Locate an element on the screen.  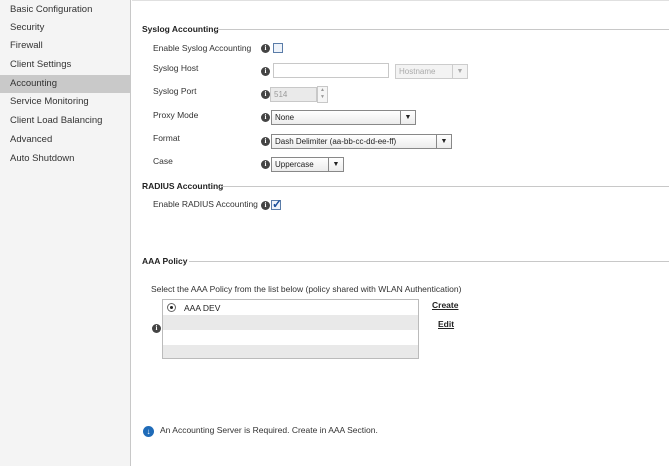
syslog-host-type-value: Hostname is located at coordinates (417, 71).